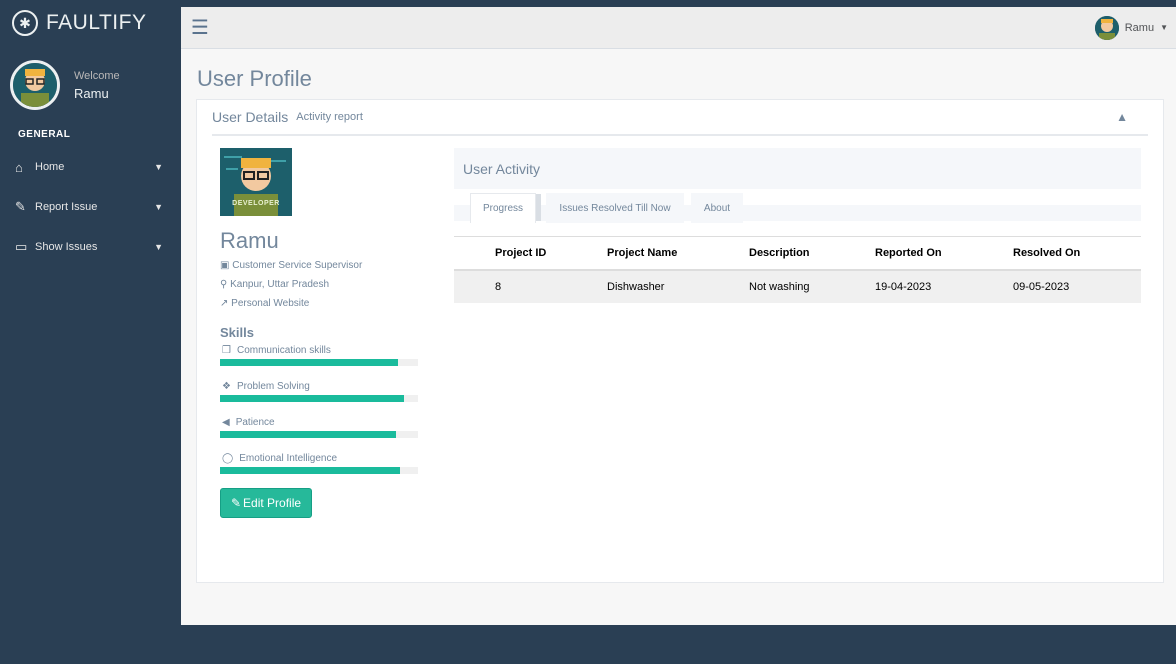 The image size is (1176, 664). What do you see at coordinates (283, 350) in the screenshot?
I see `skill-label: Communication skills` at bounding box center [283, 350].